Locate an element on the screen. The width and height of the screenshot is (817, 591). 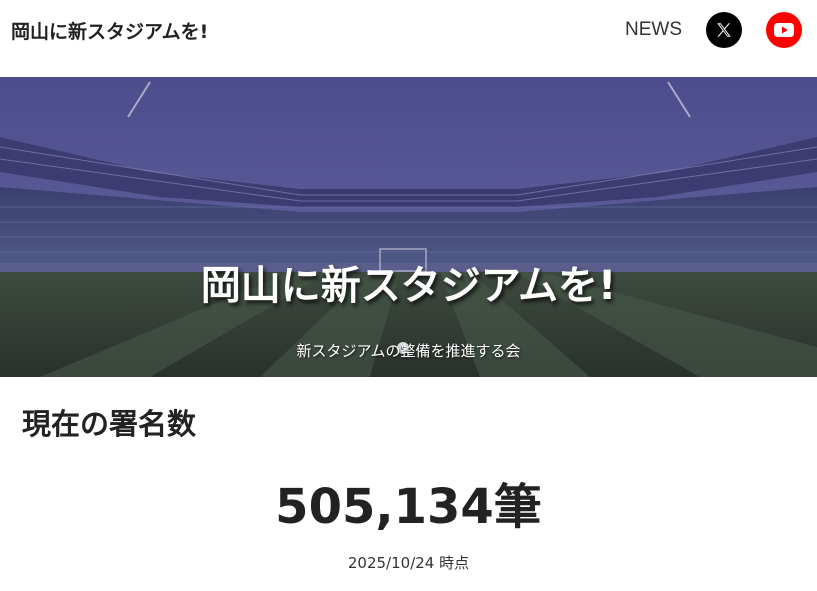
signature-count-value: 505,134筆 is located at coordinates (408, 507).